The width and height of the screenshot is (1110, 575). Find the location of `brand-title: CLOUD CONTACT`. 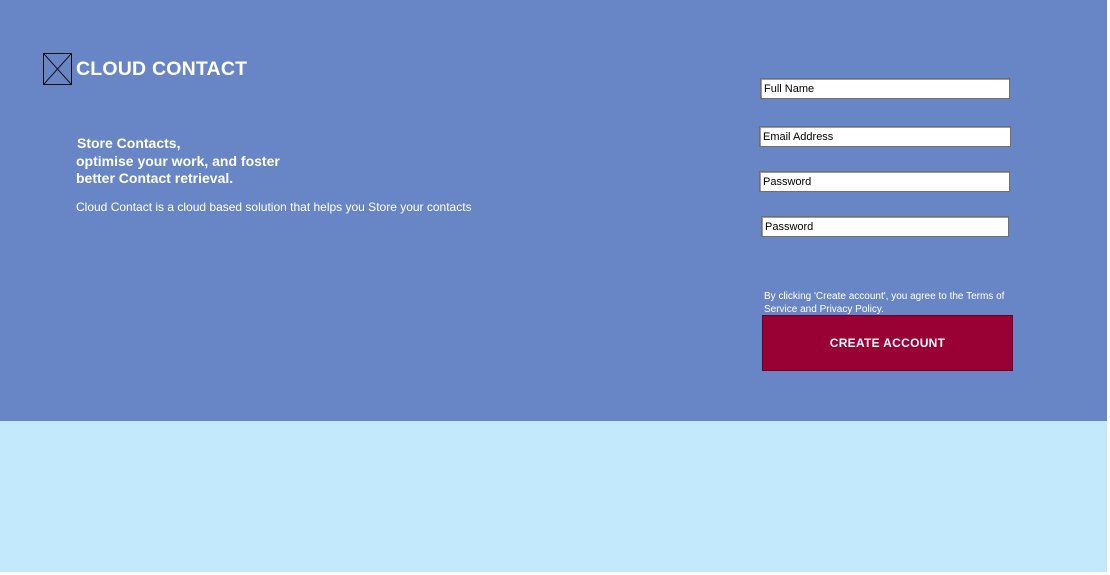

brand-title: CLOUD CONTACT is located at coordinates (162, 69).